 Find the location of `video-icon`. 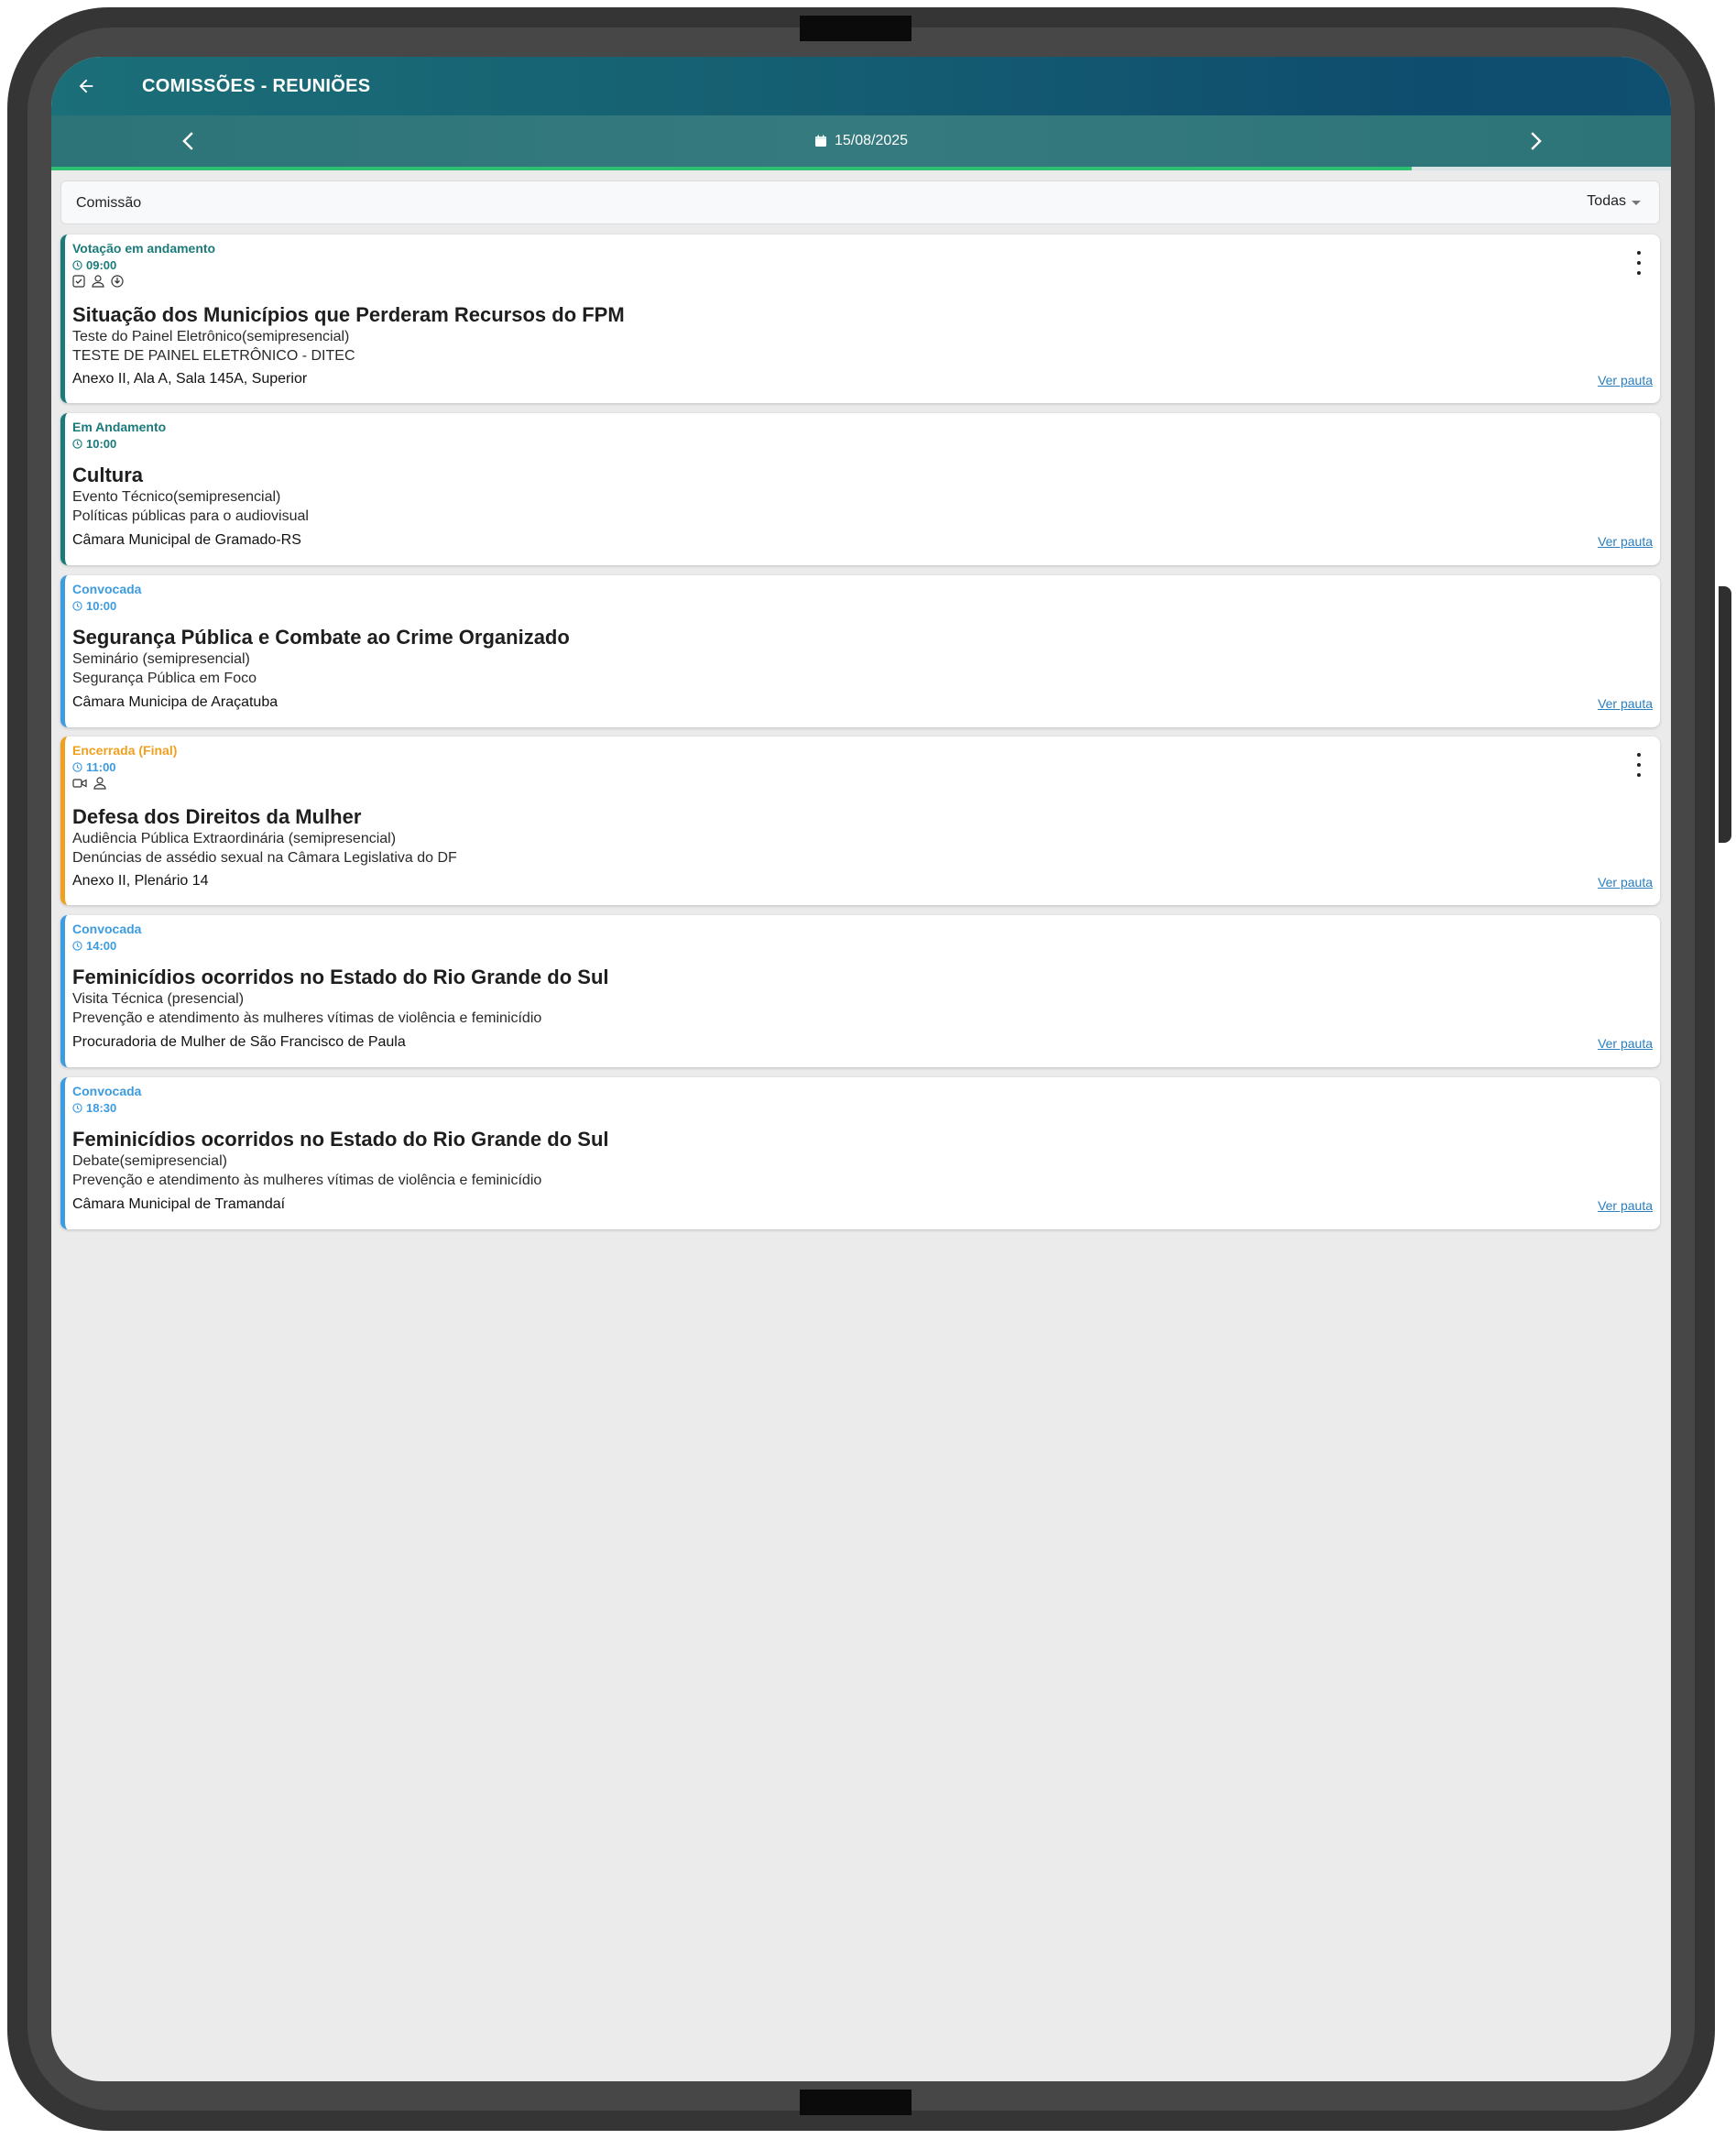

video-icon is located at coordinates (80, 784).